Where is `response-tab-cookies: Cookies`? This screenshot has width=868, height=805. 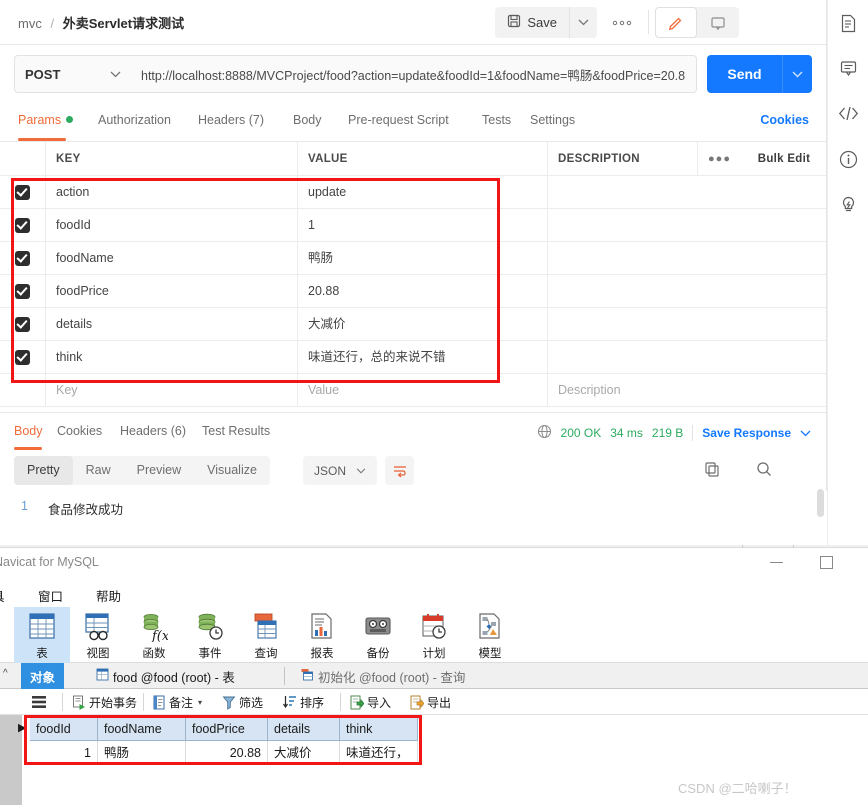 response-tab-cookies: Cookies is located at coordinates (79, 431).